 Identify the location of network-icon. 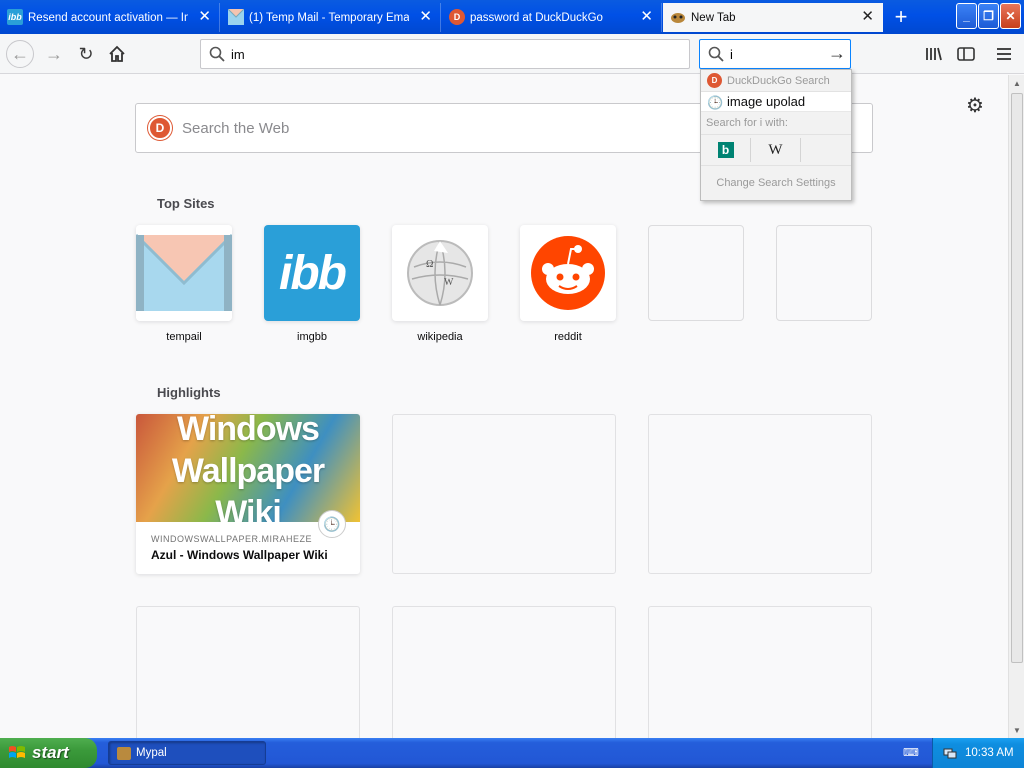
(950, 753).